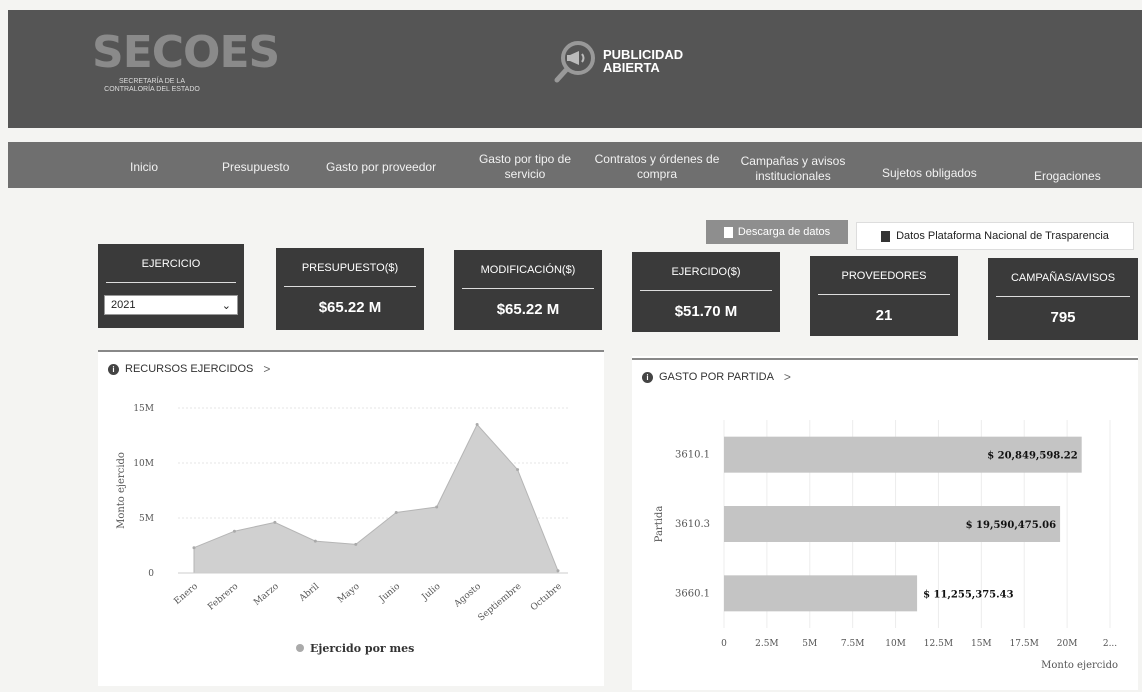 Image resolution: width=1142 pixels, height=692 pixels. What do you see at coordinates (349, 594) in the screenshot?
I see `x-tick-label: Mayo` at bounding box center [349, 594].